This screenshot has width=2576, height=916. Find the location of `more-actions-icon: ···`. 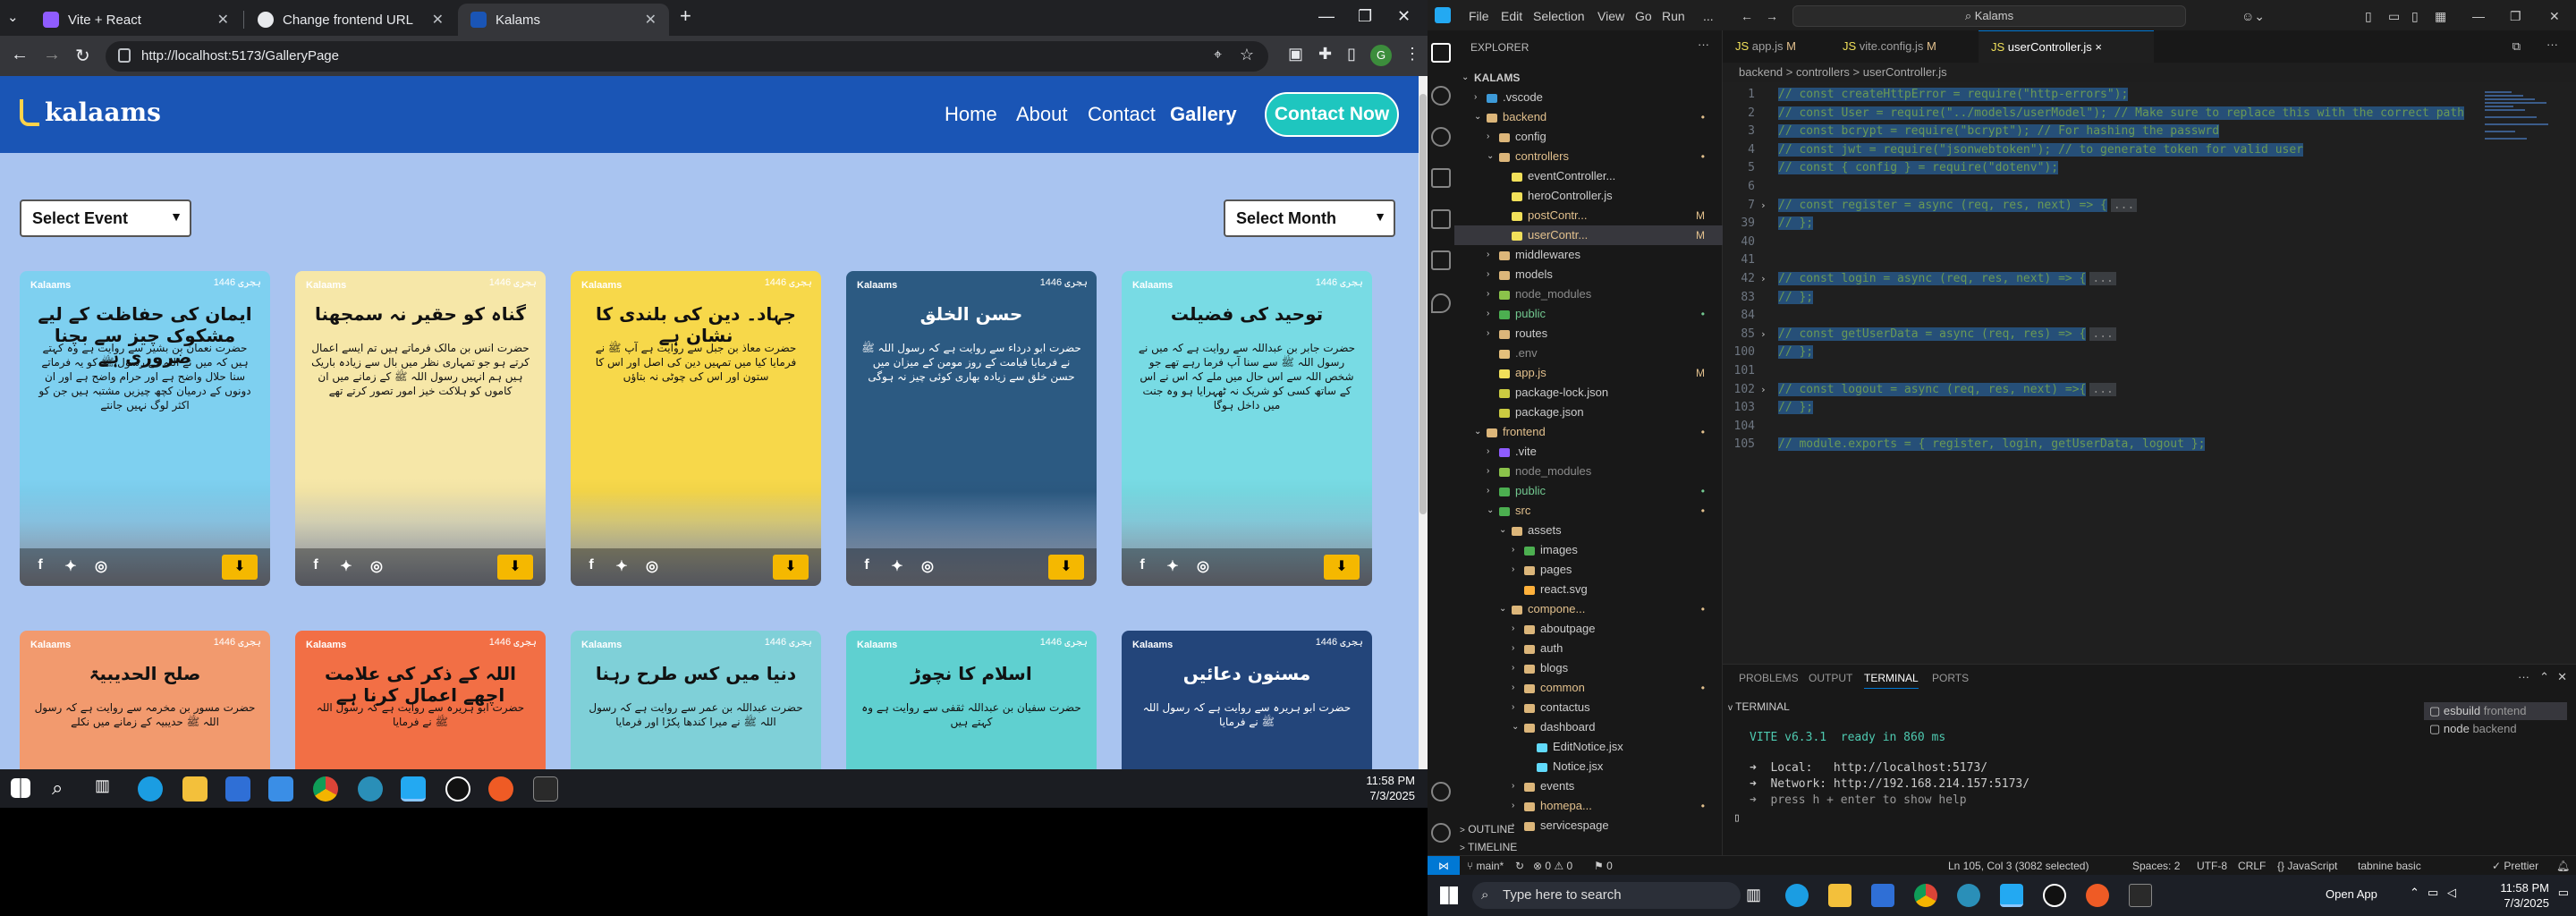

more-actions-icon: ··· is located at coordinates (1703, 44).